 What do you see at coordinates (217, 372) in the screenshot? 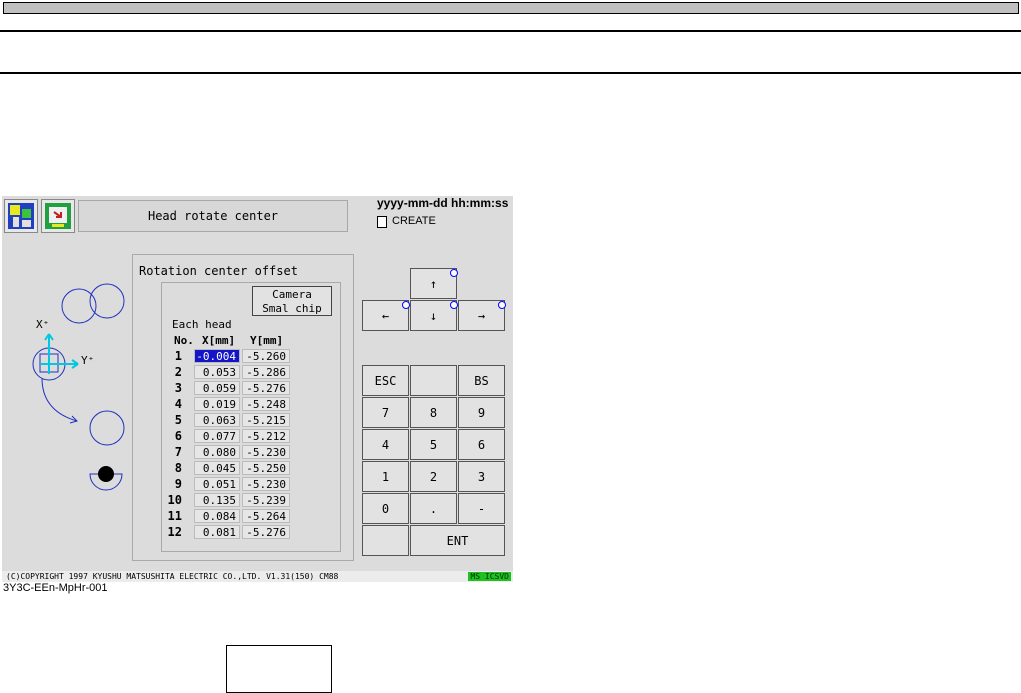
I see `x-offset-cell: 0.053` at bounding box center [217, 372].